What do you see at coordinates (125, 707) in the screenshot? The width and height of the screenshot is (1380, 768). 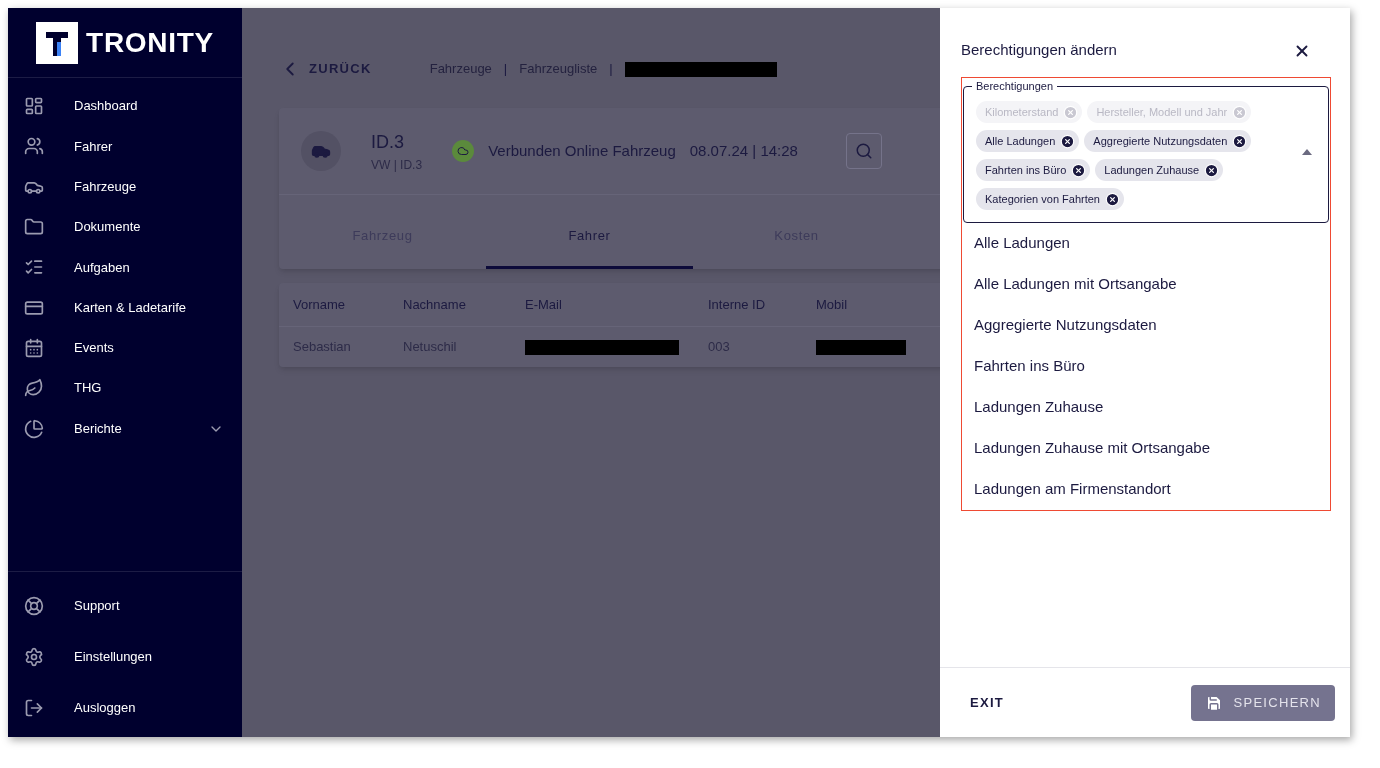 I see `sidebar-item: Ausloggen` at bounding box center [125, 707].